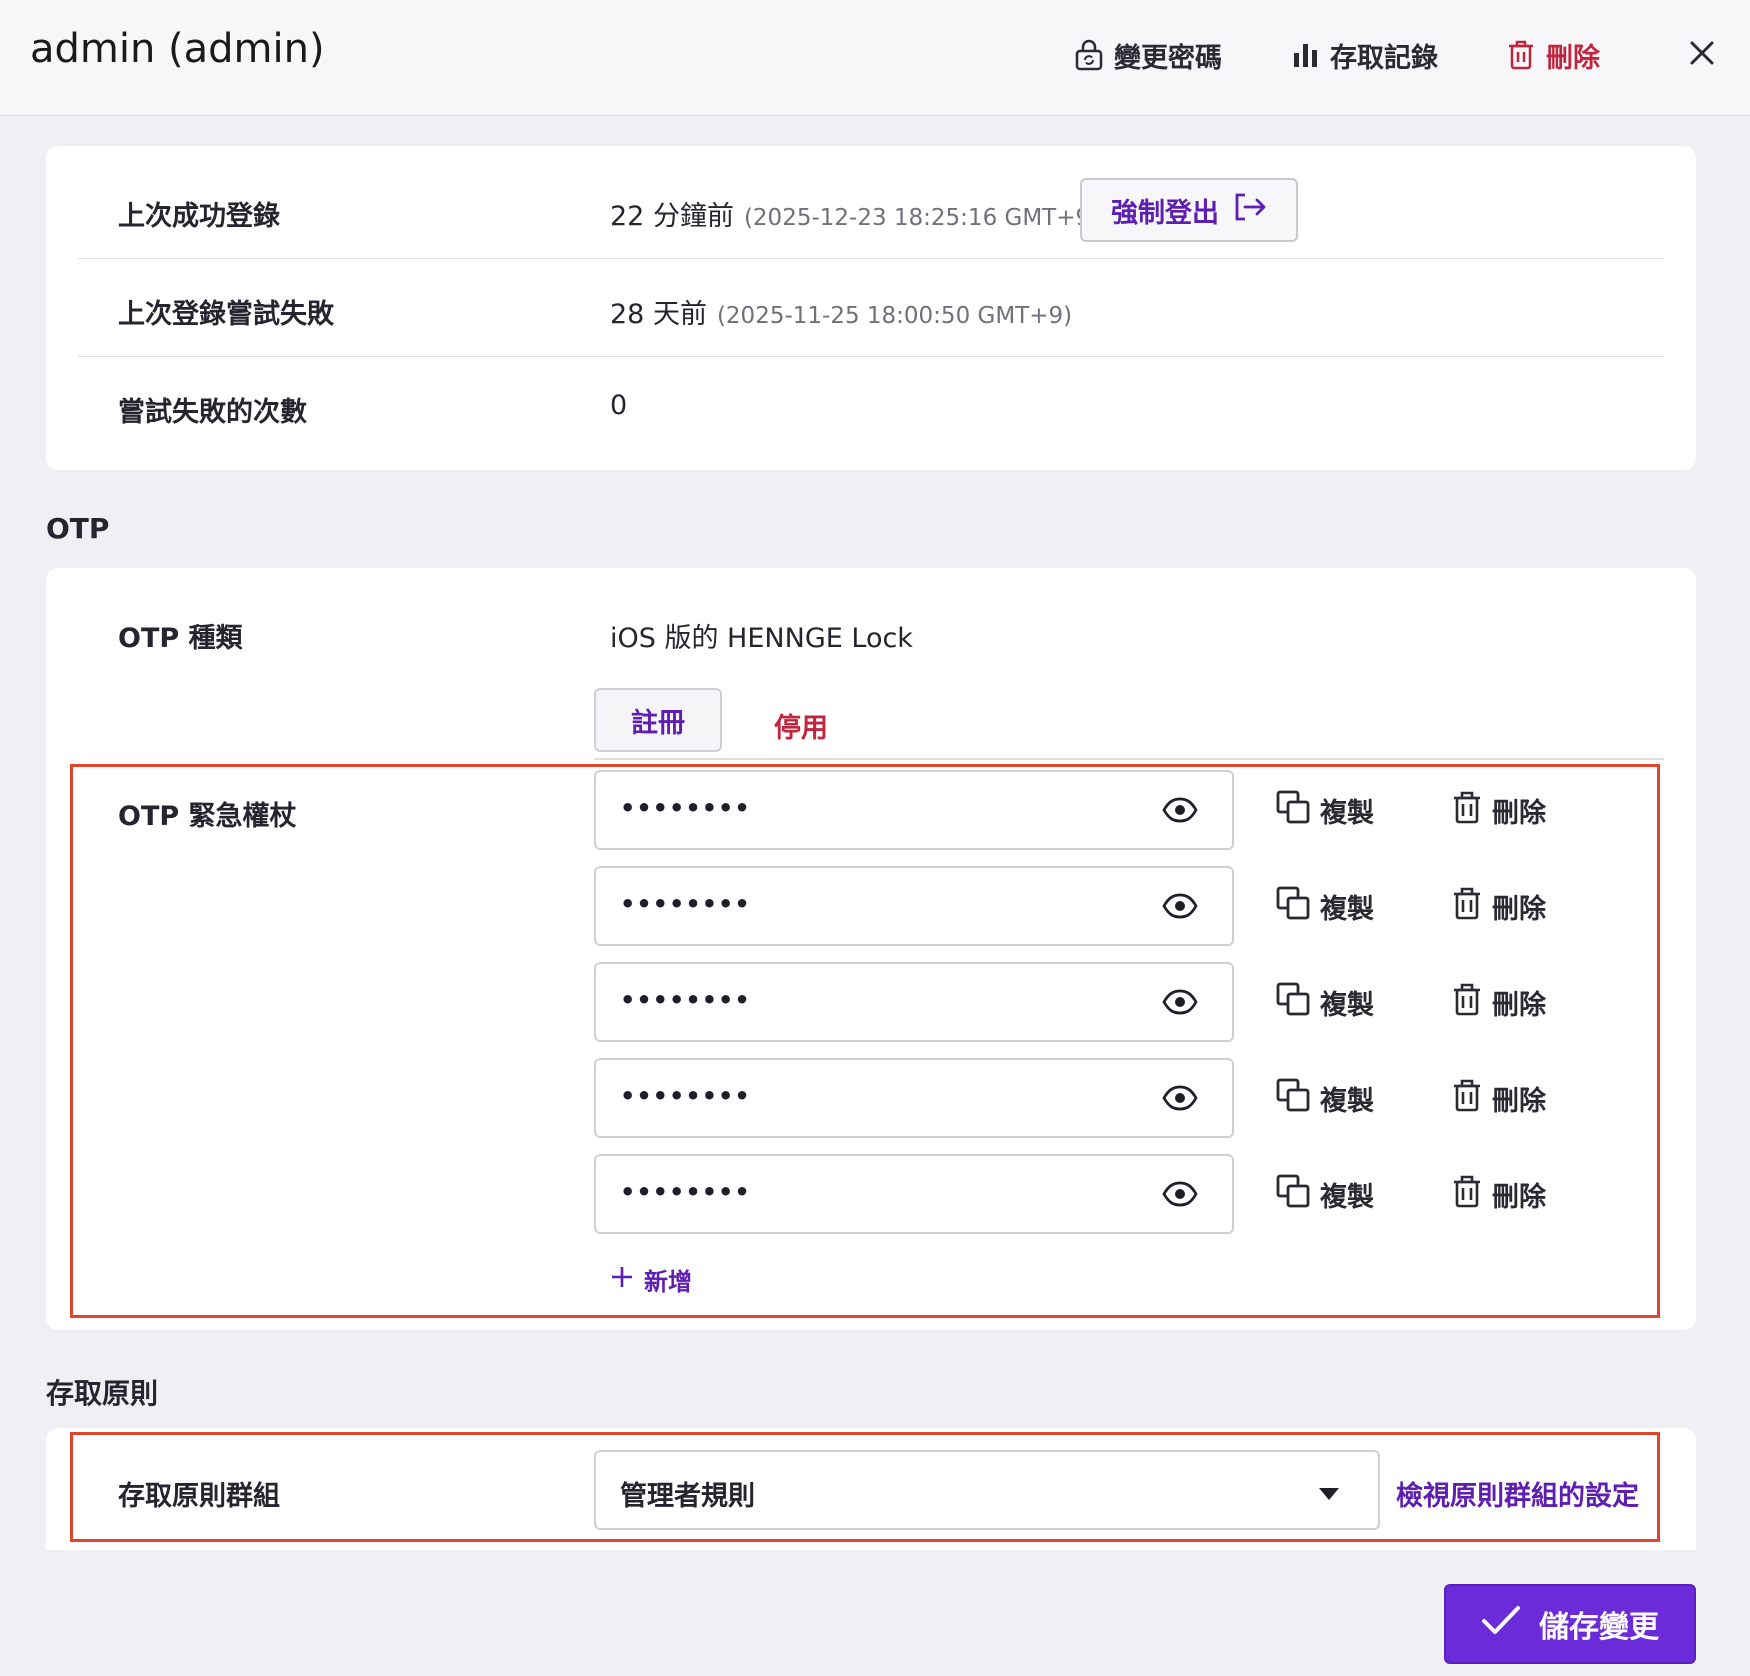  Describe the element at coordinates (894, 316) in the screenshot. I see `last-failed-login-timestamp: (2025-11-25 18:00:50 GMT+9)` at that location.